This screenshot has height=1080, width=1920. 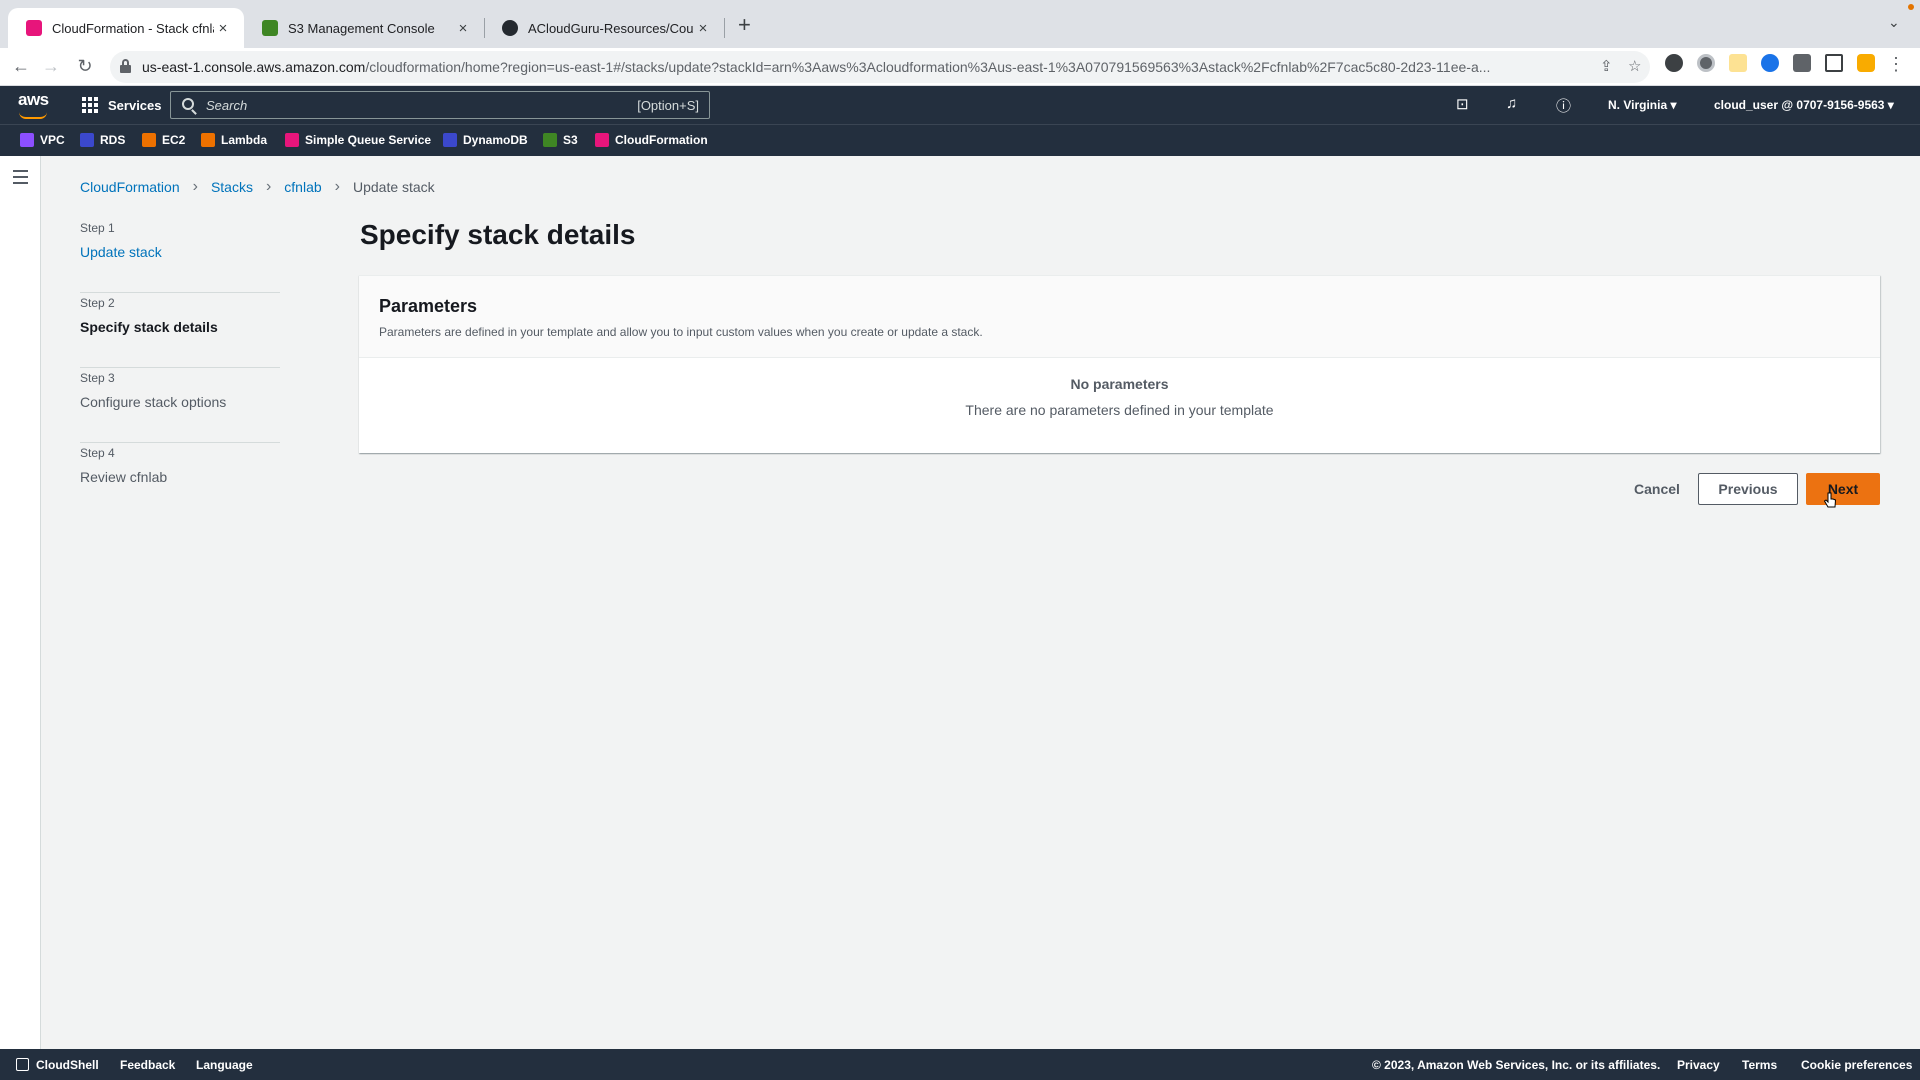 What do you see at coordinates (126, 28) in the screenshot?
I see `browser-tab-cloudformation: CloudFormation - Stack cfnlab ×` at bounding box center [126, 28].